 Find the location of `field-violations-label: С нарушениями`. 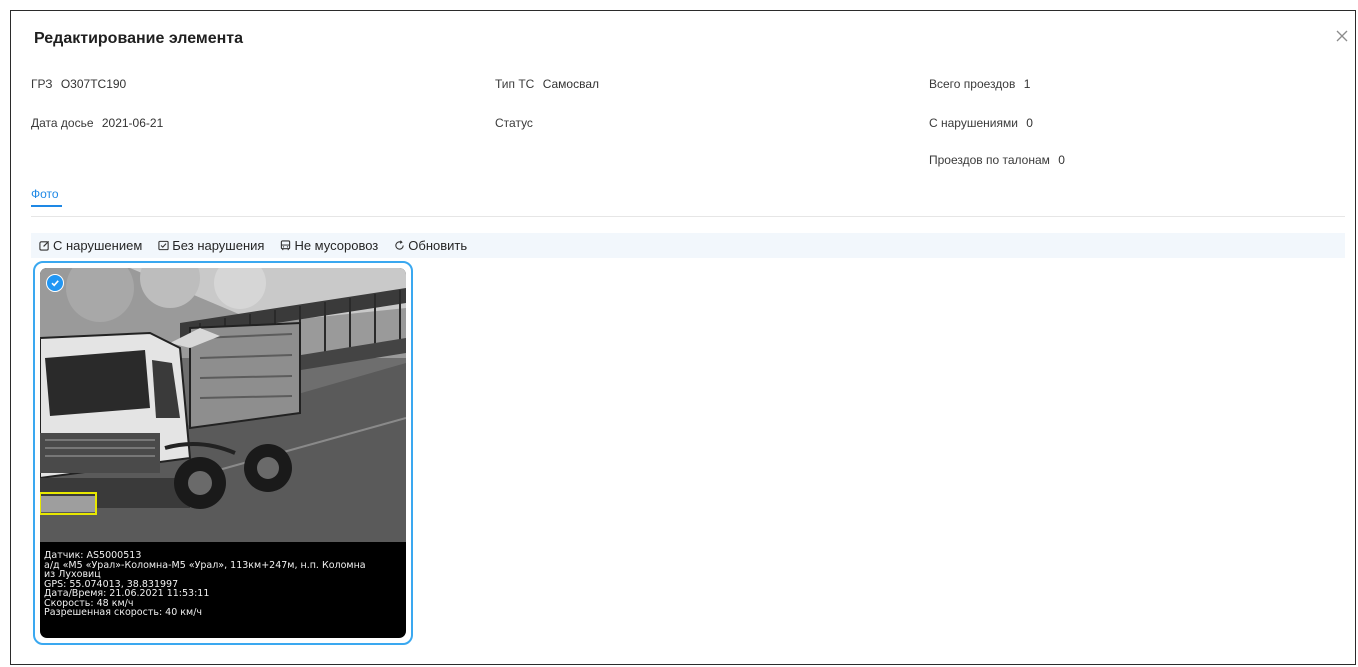

field-violations-label: С нарушениями is located at coordinates (973, 123).